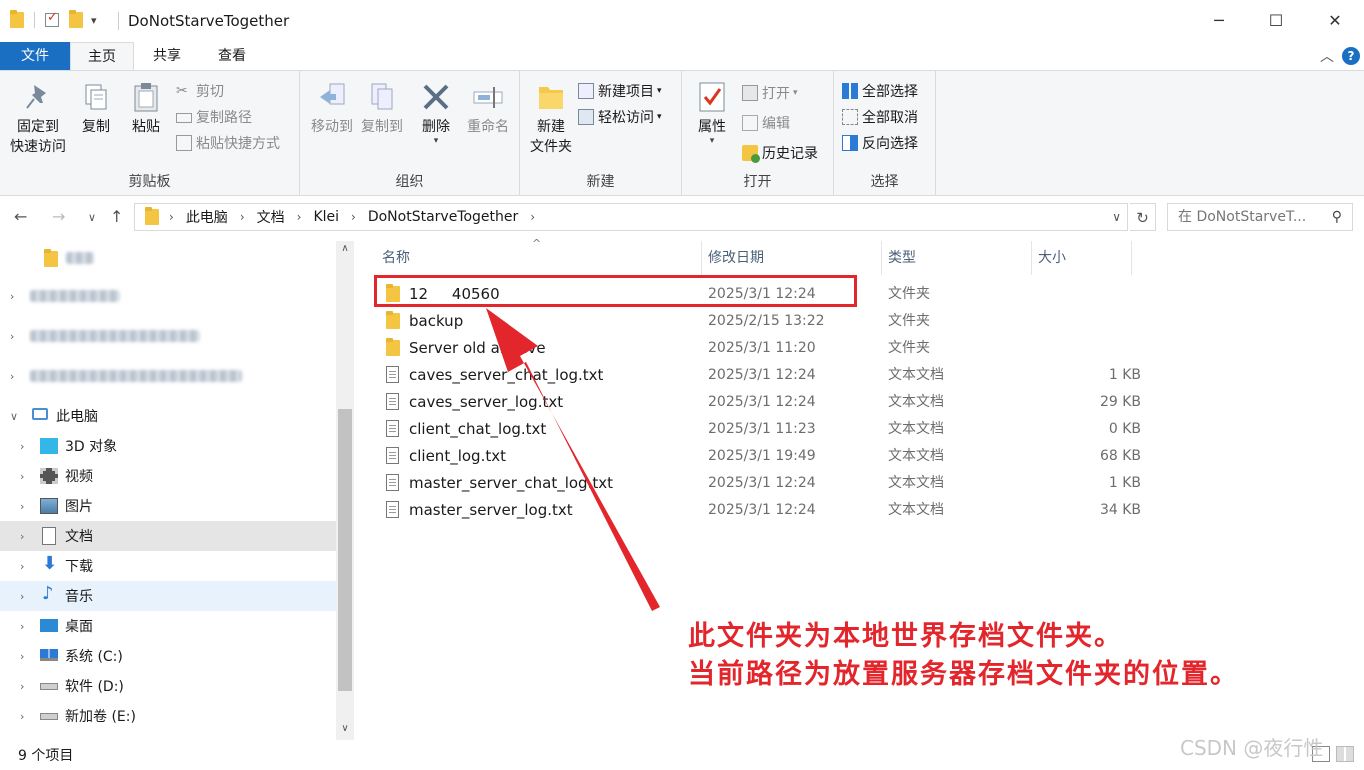 This screenshot has width=1364, height=770. Describe the element at coordinates (963, 674) in the screenshot. I see `annotation-line-2: 当前路径为放置服务器存档文件夹的位置。` at that location.